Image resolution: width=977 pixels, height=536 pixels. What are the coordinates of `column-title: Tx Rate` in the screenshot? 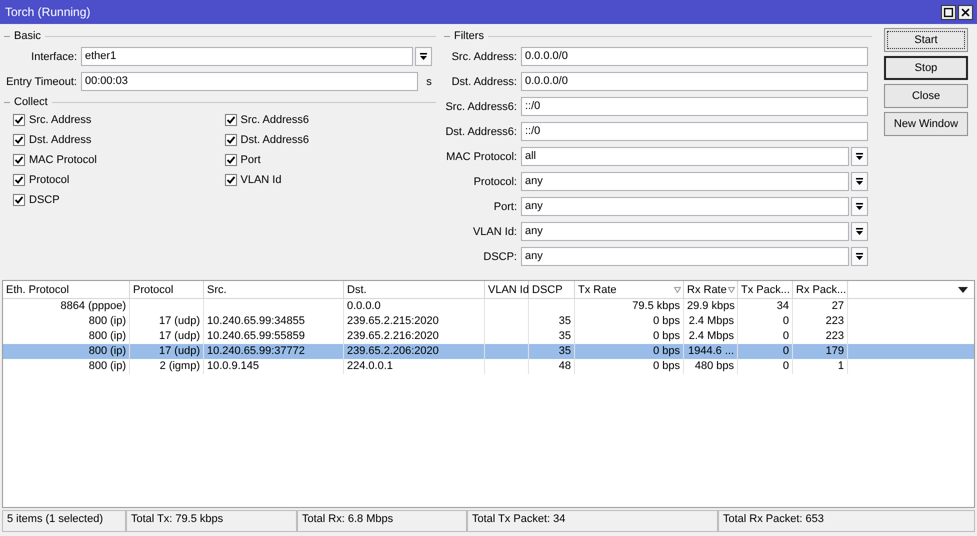 It's located at (597, 290).